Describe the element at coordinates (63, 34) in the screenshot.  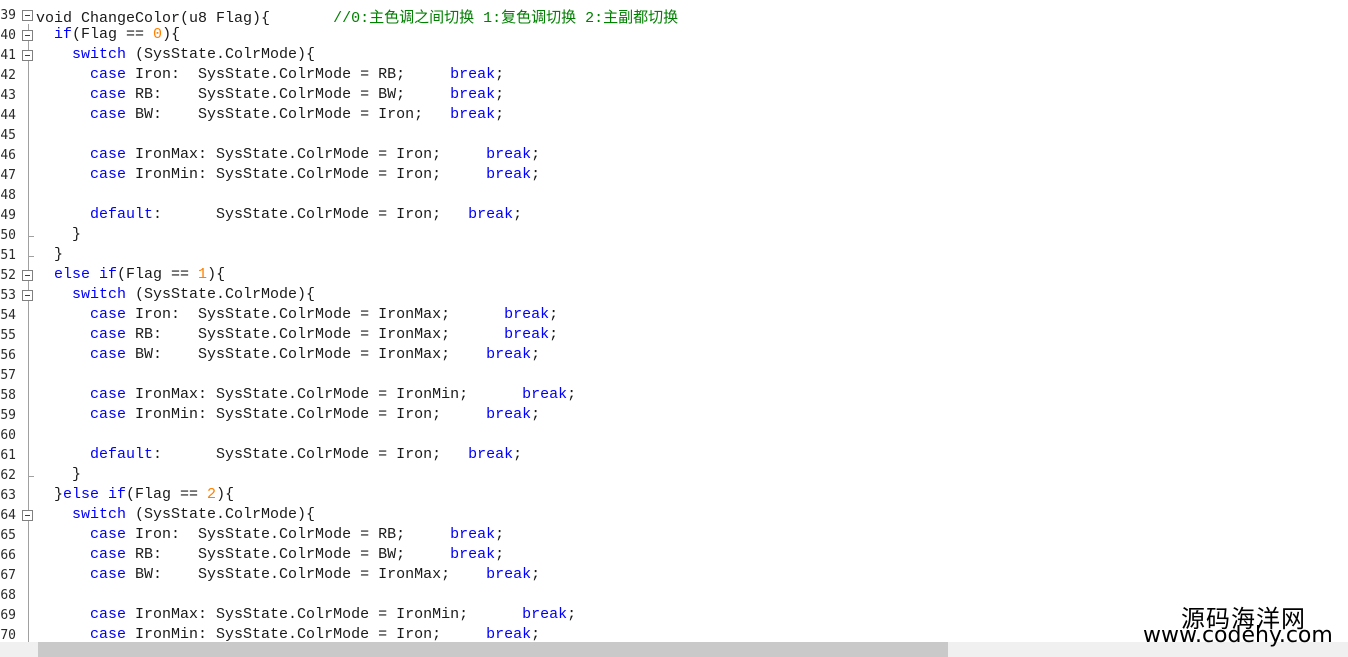
I see `keyword-token: if` at that location.